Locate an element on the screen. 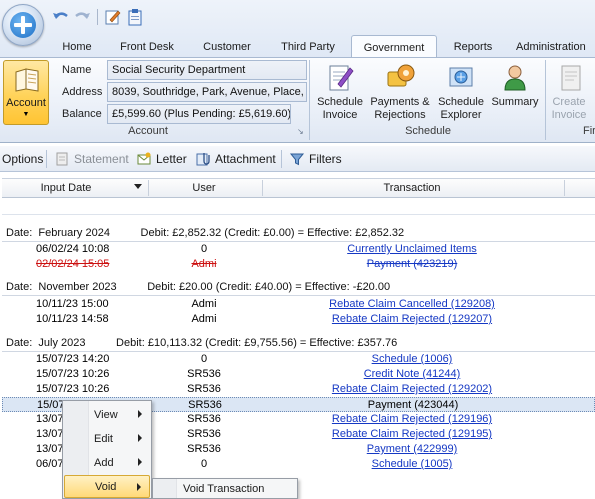 Image resolution: width=595 pixels, height=499 pixels. menu-item-void: Void is located at coordinates (107, 486).